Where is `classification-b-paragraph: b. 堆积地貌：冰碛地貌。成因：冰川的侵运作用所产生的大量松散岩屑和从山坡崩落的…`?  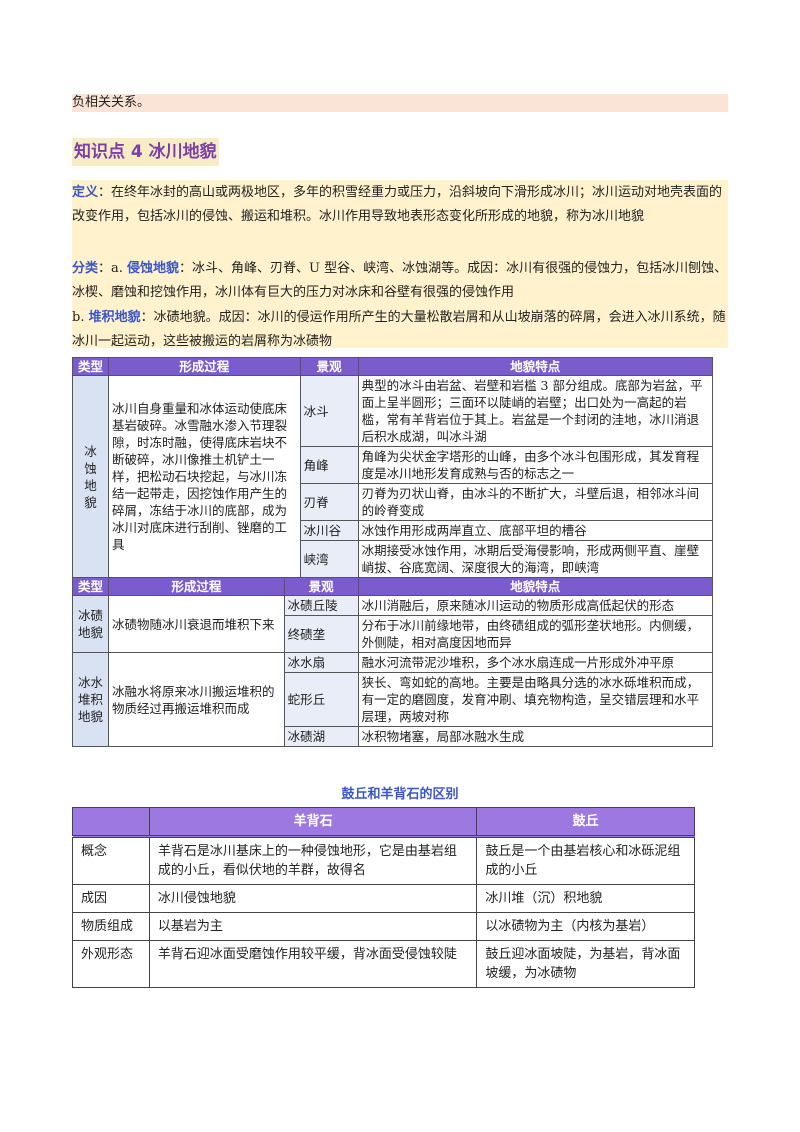
classification-b-paragraph: b. 堆积地貌：冰碛地貌。成因：冰川的侵运作用所产生的大量松散岩屑和从山坡崩落的… is located at coordinates (400, 330).